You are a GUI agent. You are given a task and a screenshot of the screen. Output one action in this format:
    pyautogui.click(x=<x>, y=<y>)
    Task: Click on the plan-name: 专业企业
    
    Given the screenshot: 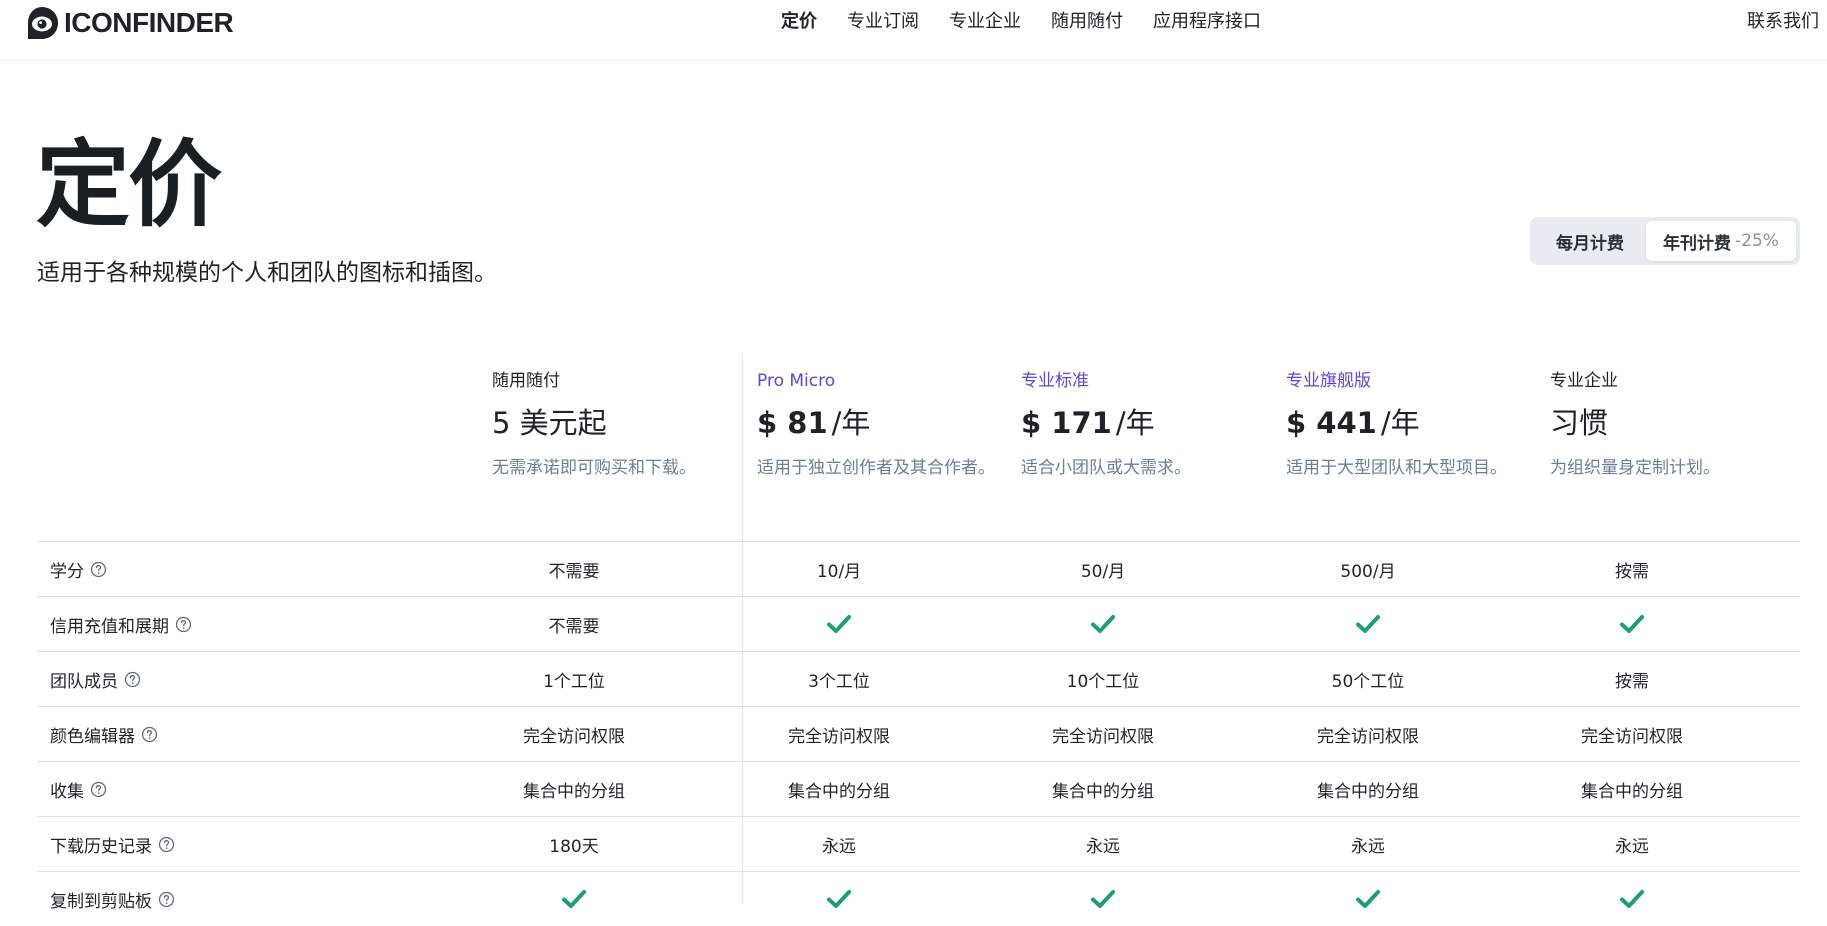 What is the action you would take?
    pyautogui.click(x=1584, y=381)
    